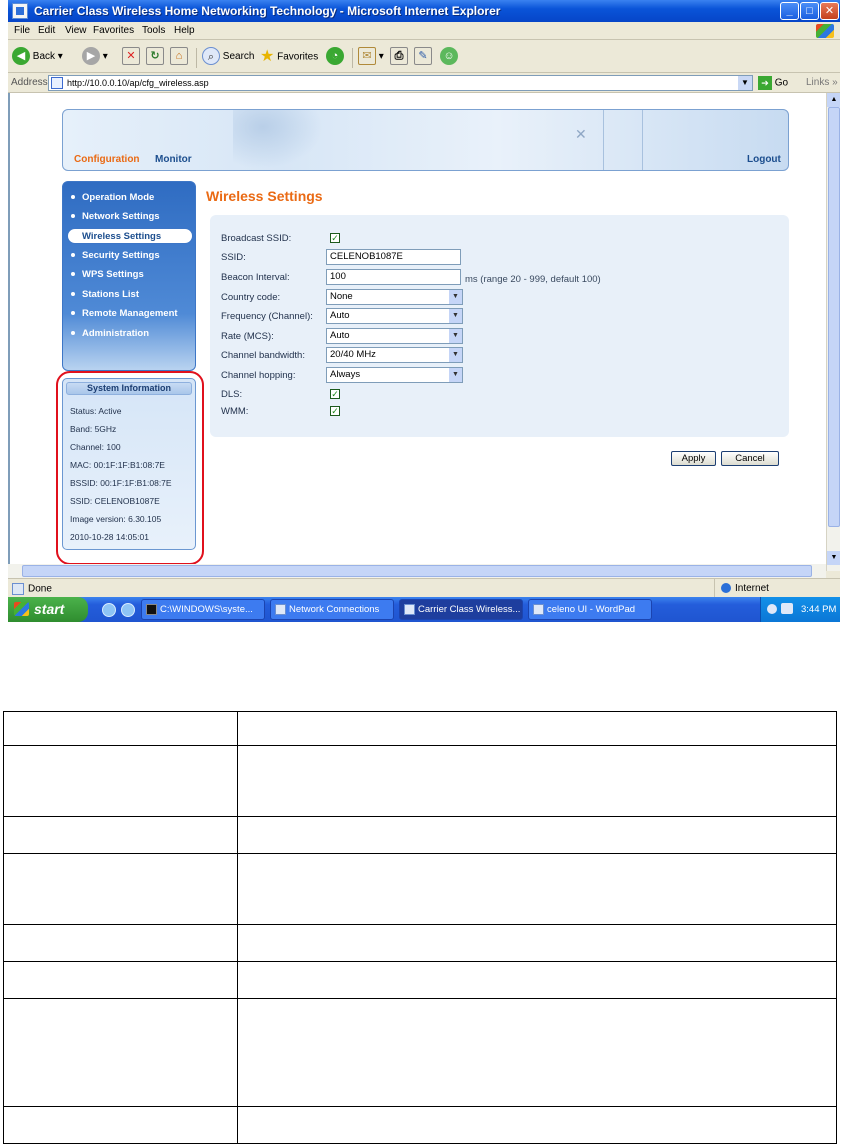 This screenshot has width=841, height=1148. I want to click on banner-people-image, so click(283, 140).